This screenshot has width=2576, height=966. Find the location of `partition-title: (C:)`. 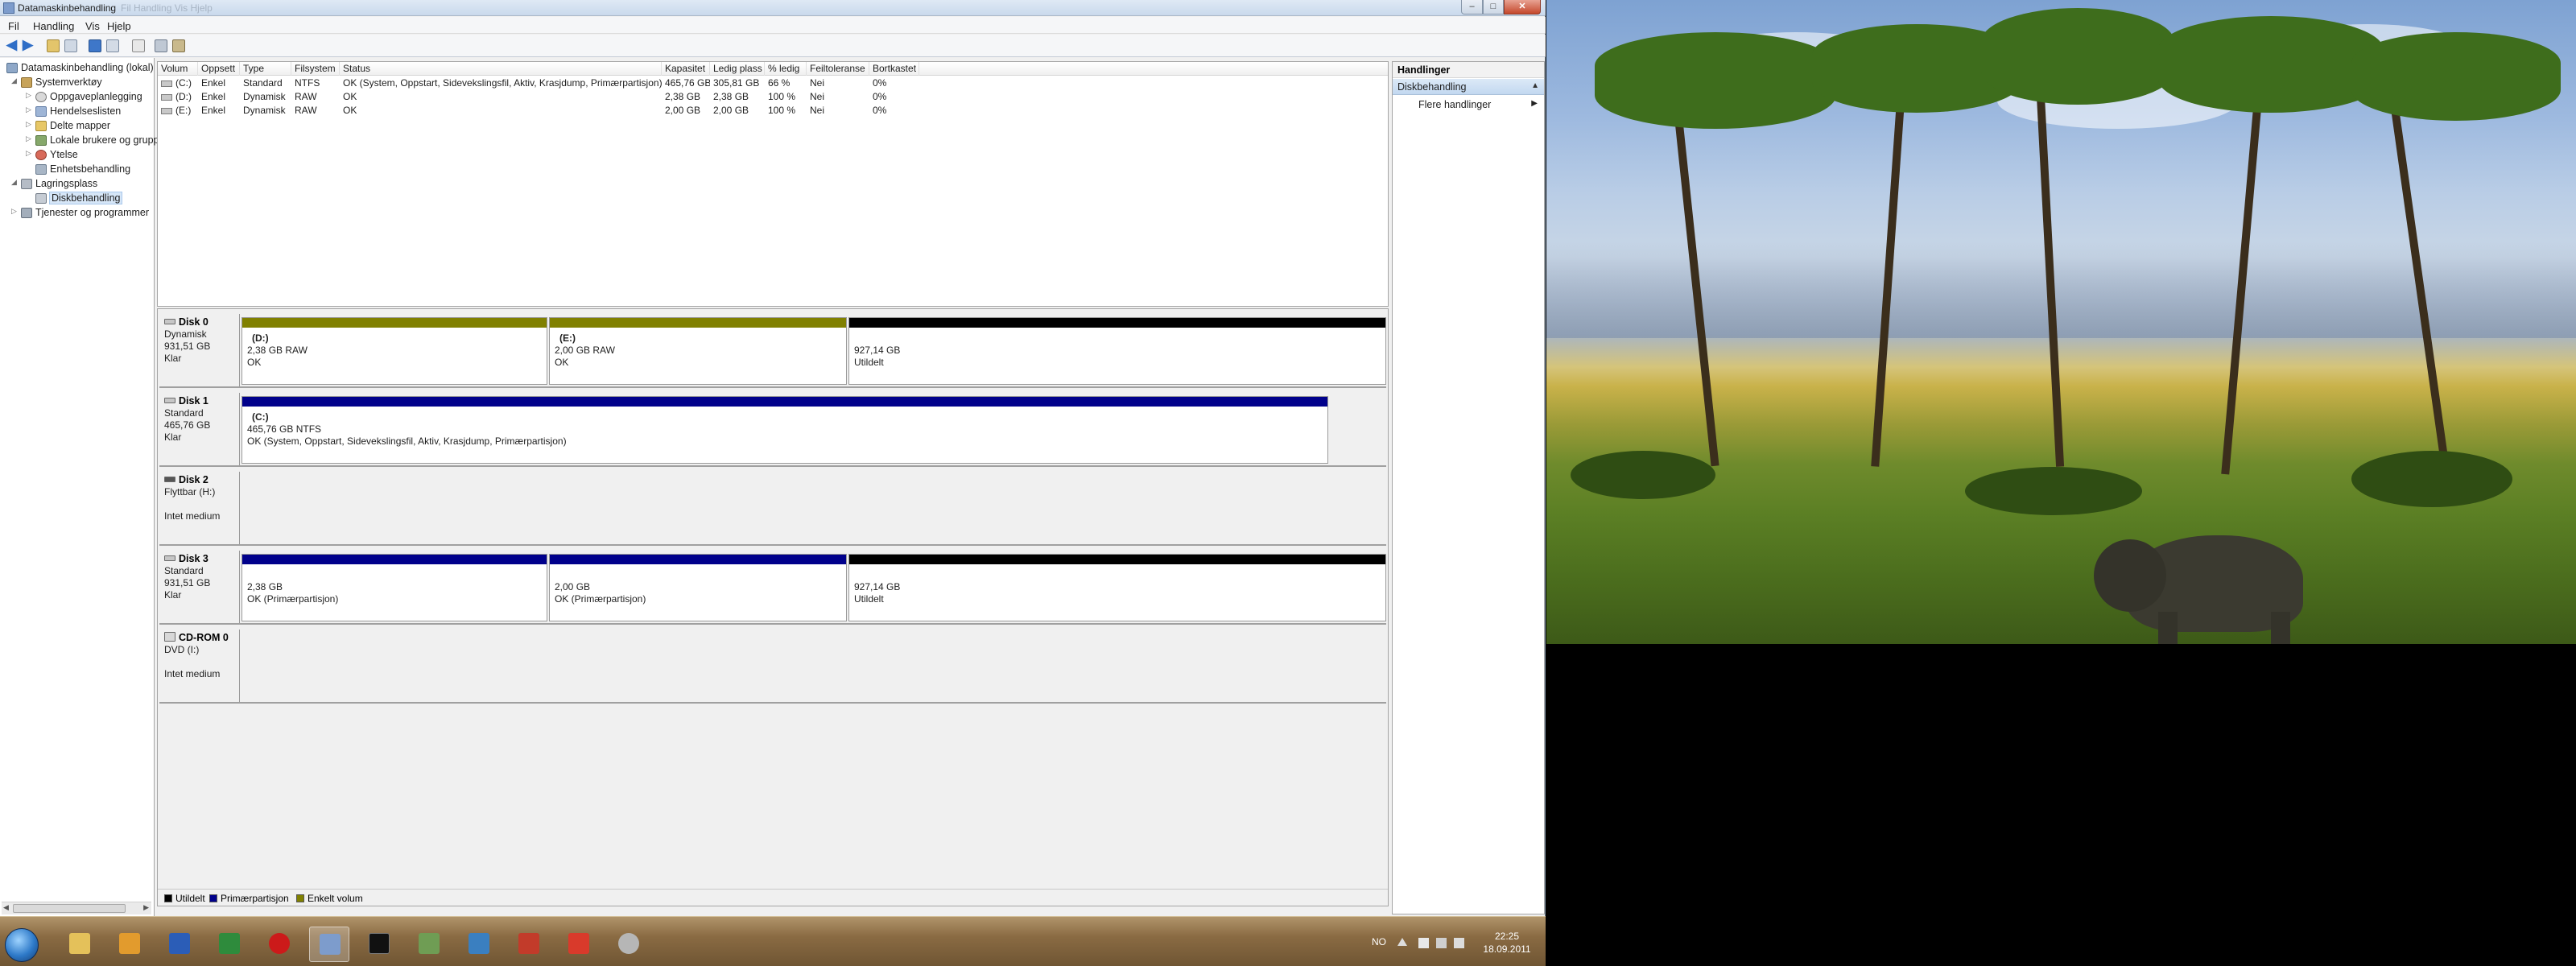

partition-title: (C:) is located at coordinates (260, 417).